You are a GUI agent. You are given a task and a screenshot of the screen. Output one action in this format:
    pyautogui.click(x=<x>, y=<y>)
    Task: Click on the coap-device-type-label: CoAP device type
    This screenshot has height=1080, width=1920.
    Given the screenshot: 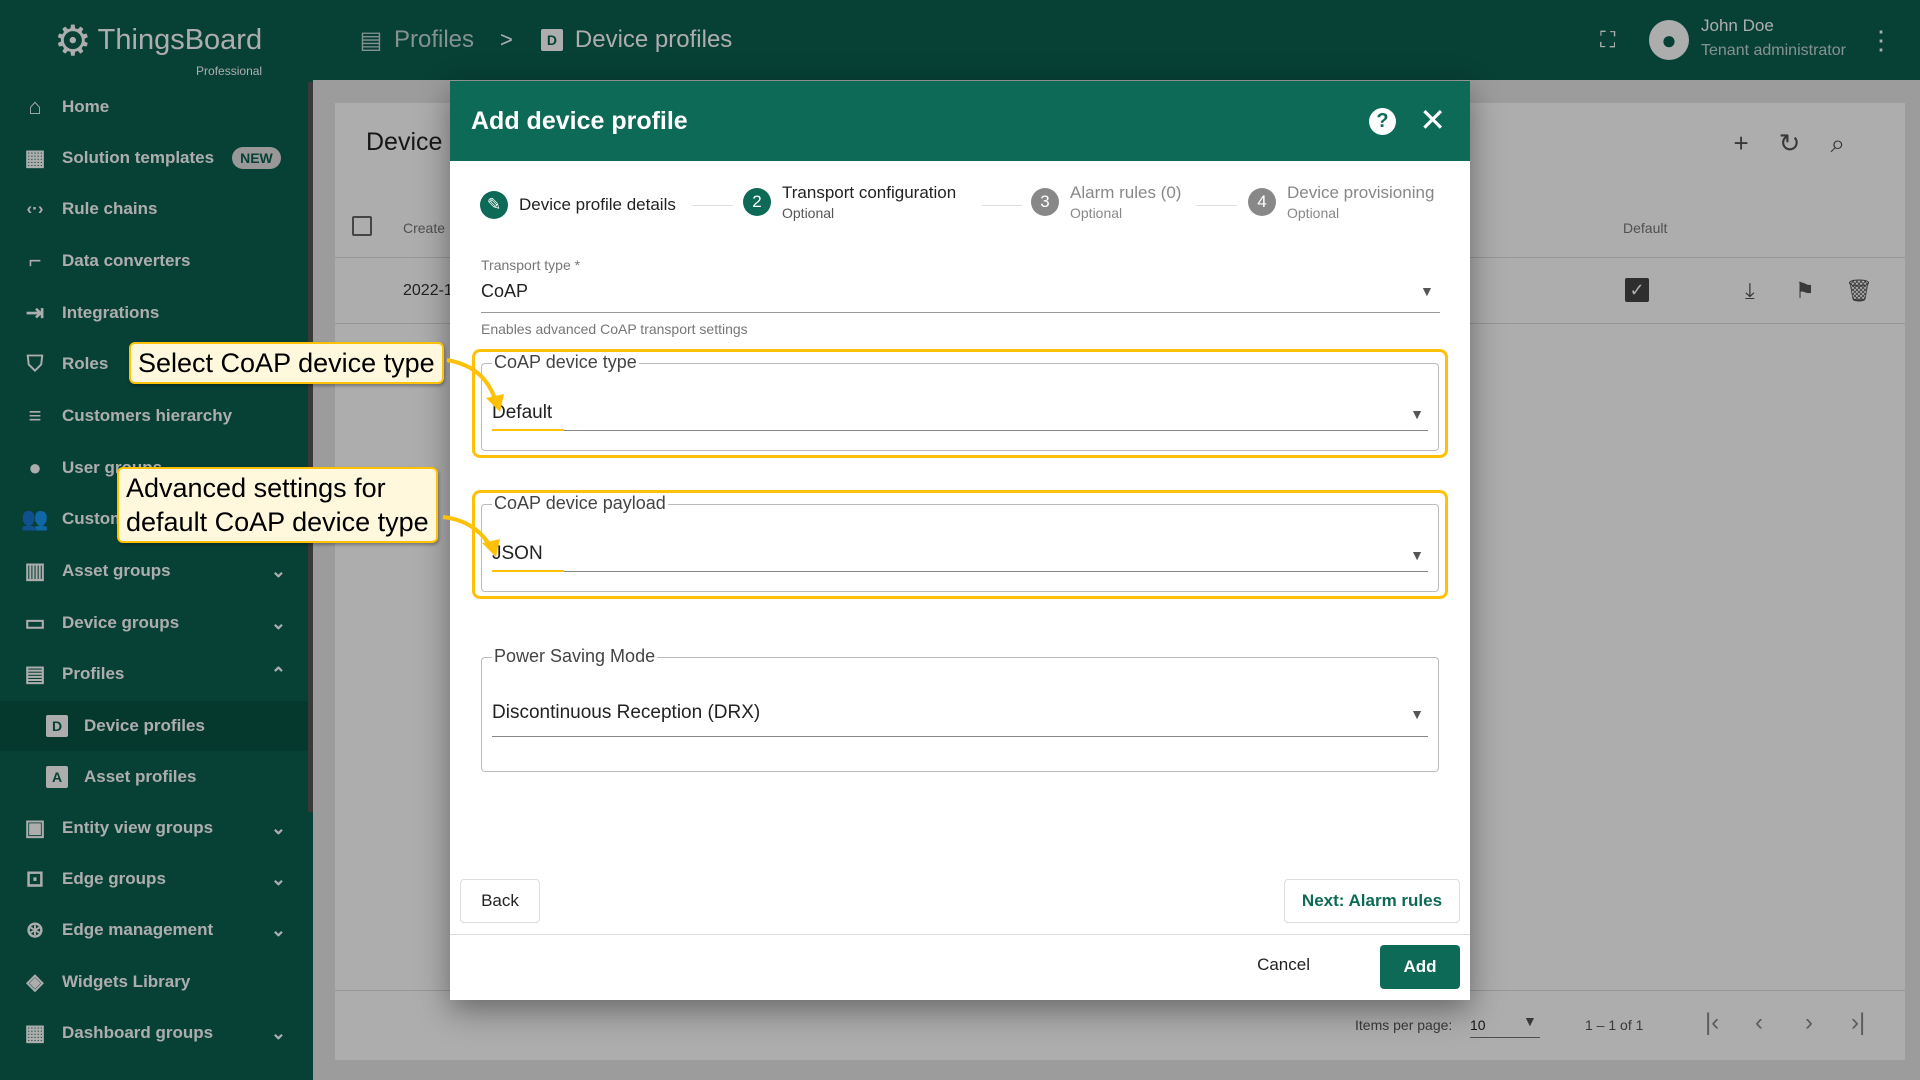 What is the action you would take?
    pyautogui.click(x=565, y=362)
    